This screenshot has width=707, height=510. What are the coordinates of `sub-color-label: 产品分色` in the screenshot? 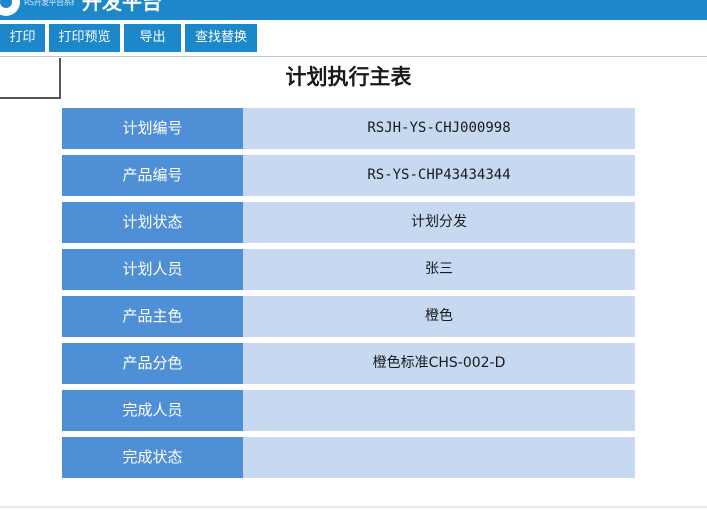 It's located at (152, 363).